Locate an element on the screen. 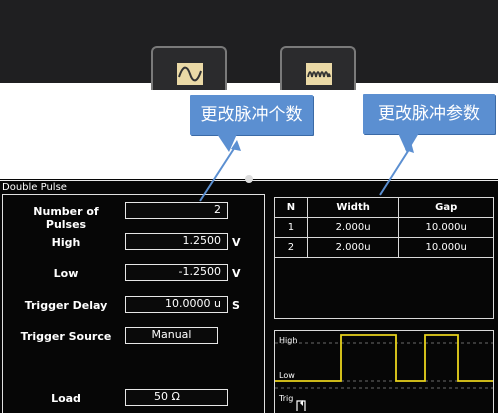 The width and height of the screenshot is (498, 414). trigger-source-select: Manual is located at coordinates (171, 335).